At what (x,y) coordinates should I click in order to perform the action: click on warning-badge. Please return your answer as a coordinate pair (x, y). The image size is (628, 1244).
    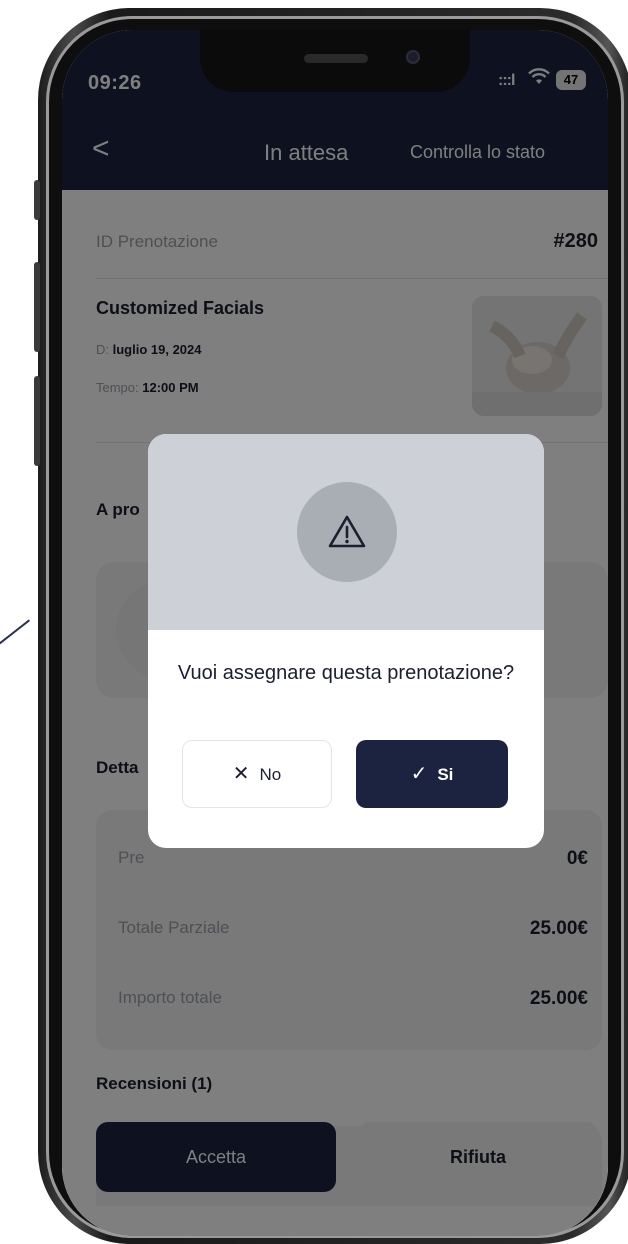
    Looking at the image, I should click on (347, 532).